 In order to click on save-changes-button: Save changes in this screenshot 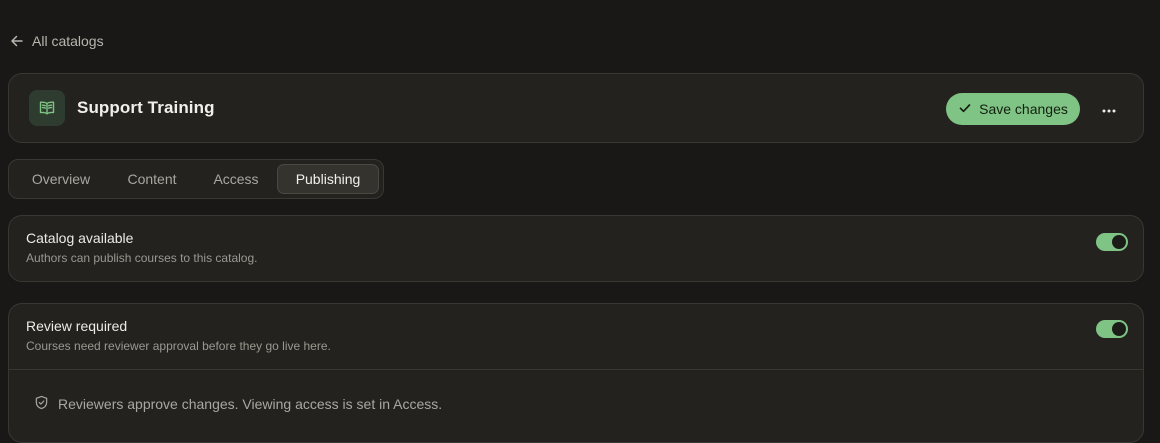, I will do `click(1013, 109)`.